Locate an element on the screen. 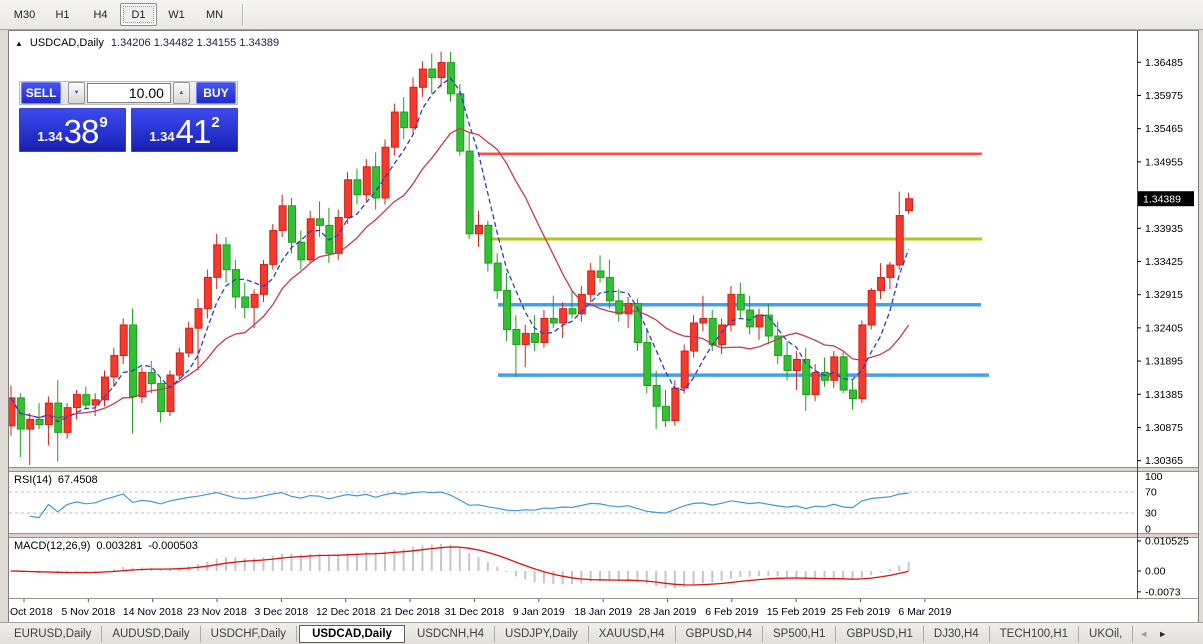 This screenshot has height=644, width=1203. tab-audusd-daily: AUDUSD,Daily is located at coordinates (151, 633).